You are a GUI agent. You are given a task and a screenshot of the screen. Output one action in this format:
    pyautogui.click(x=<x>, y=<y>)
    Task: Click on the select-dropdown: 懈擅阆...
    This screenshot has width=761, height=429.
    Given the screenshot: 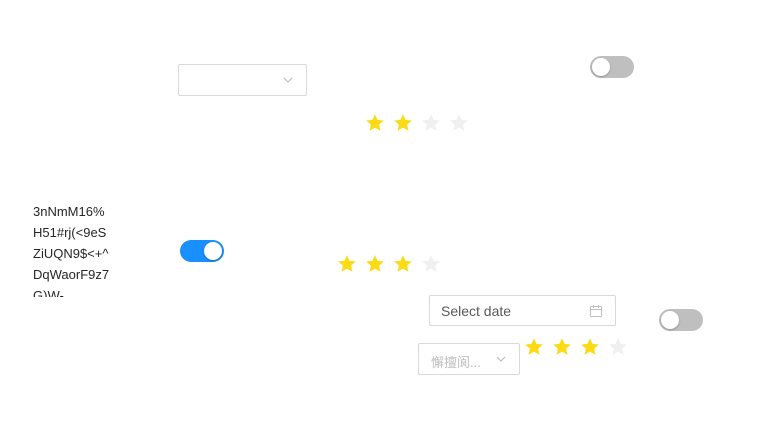 What is the action you would take?
    pyautogui.click(x=469, y=359)
    